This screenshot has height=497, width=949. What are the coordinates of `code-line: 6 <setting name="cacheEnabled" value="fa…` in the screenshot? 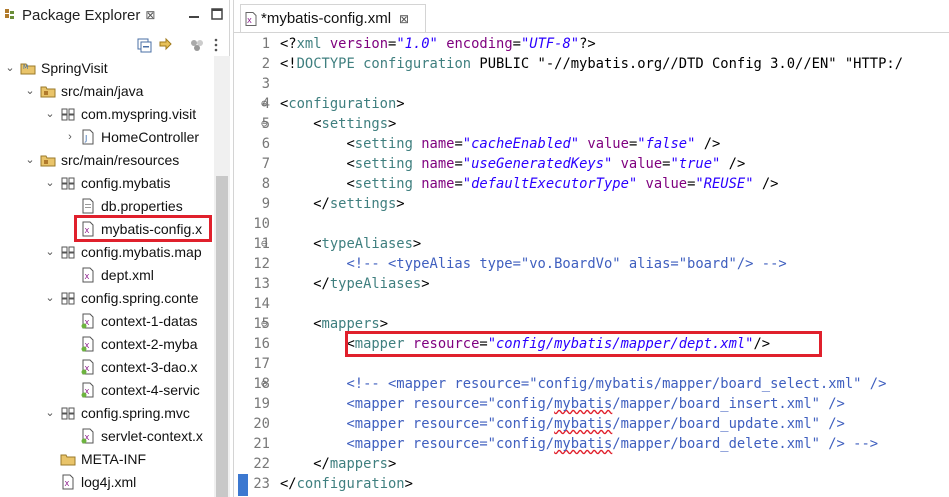 It's located at (591, 144).